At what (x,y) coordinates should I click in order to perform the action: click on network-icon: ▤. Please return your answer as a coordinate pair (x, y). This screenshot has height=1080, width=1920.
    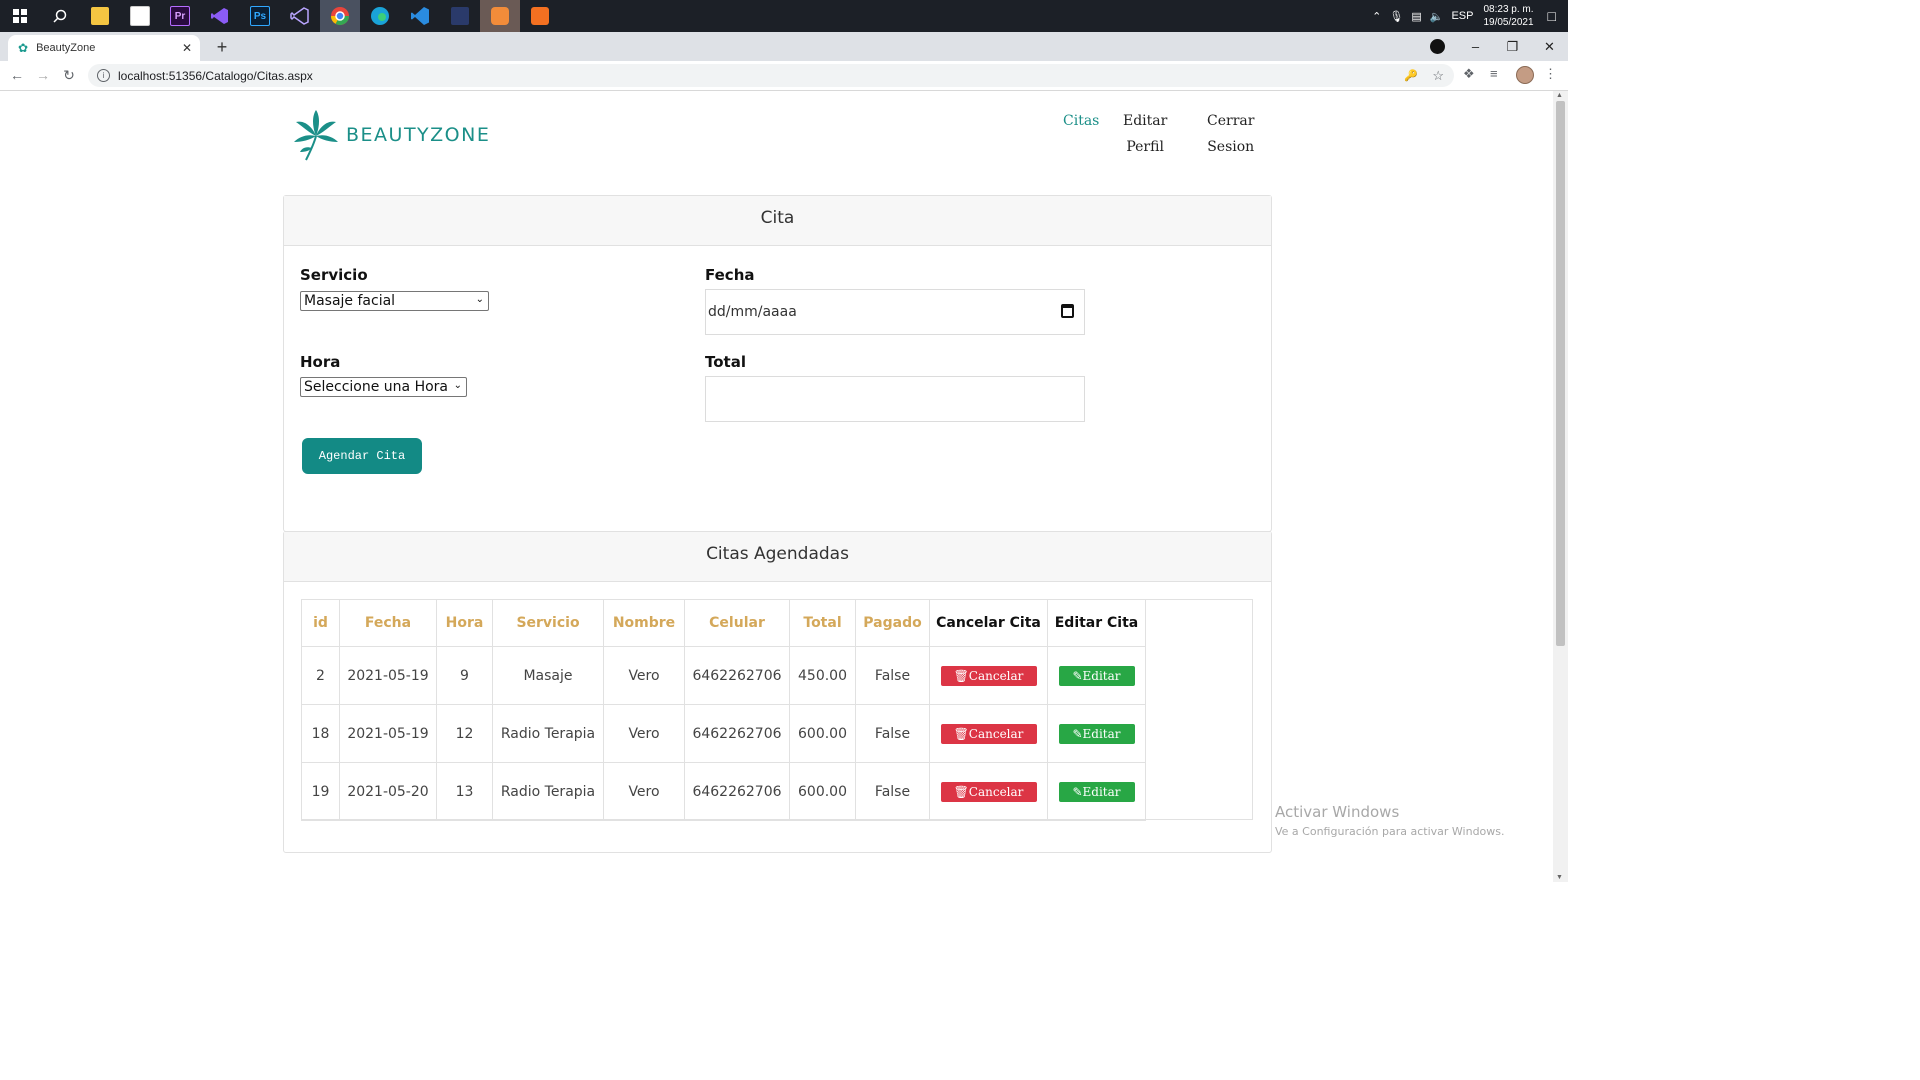
    Looking at the image, I should click on (1416, 16).